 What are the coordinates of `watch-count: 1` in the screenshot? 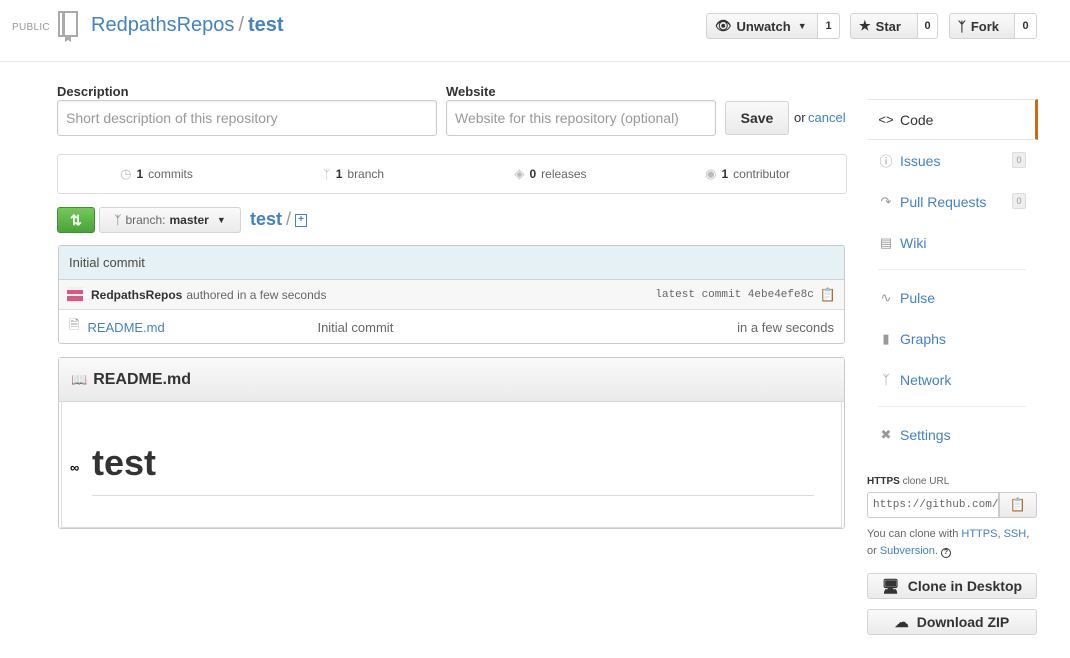 It's located at (829, 26).